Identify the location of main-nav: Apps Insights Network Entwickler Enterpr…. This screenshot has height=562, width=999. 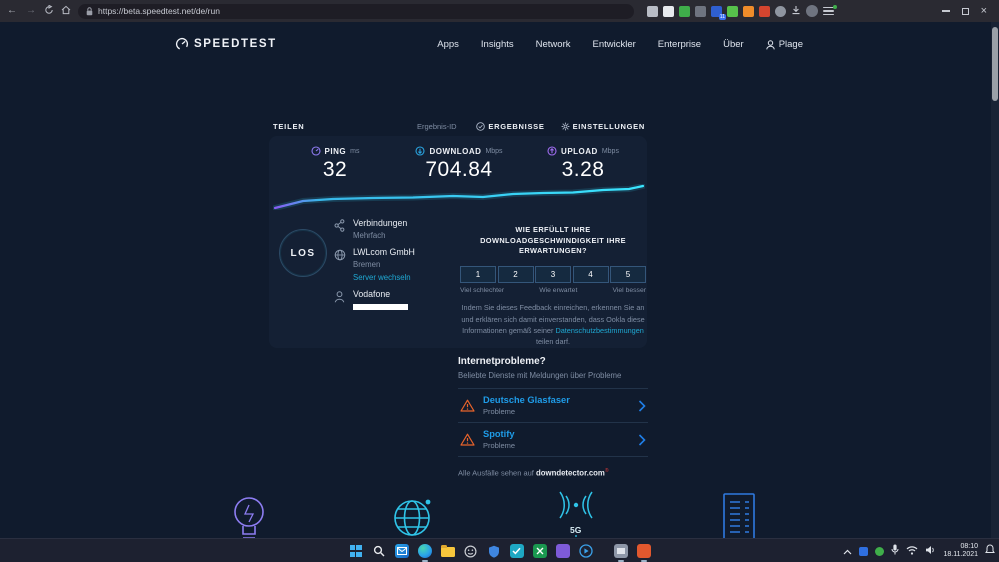
(620, 44).